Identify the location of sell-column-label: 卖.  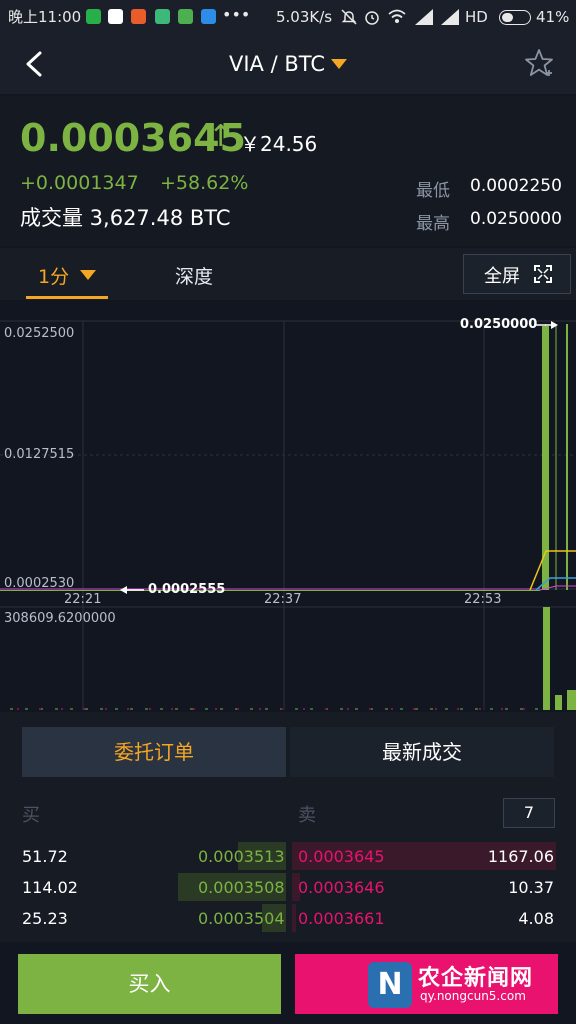
(307, 815).